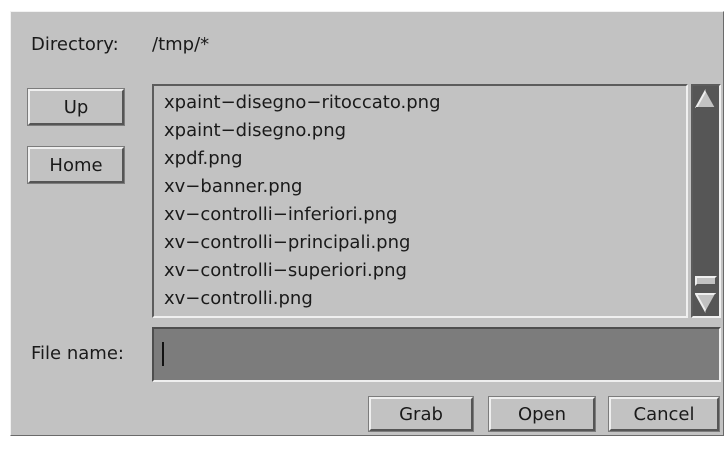 The height and width of the screenshot is (457, 725). I want to click on grab-button: Grab, so click(421, 414).